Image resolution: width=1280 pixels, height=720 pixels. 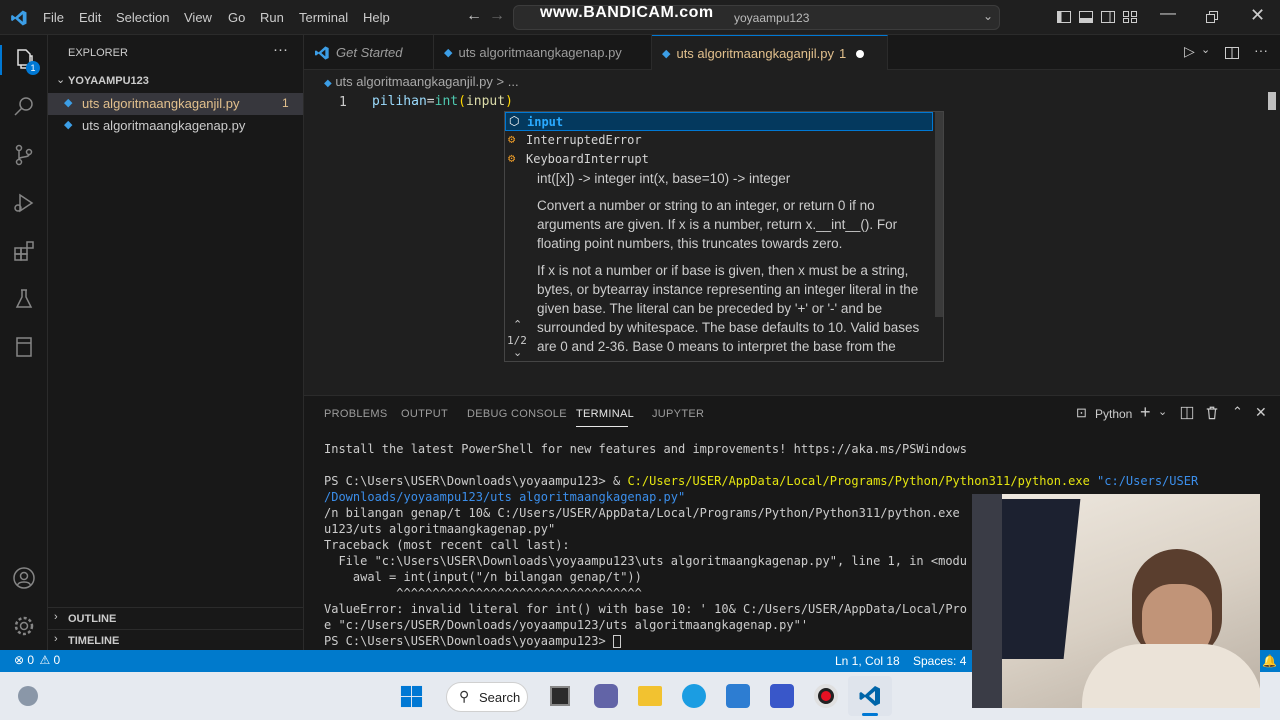 I want to click on scrollbar-thumb, so click(x=1272, y=101).